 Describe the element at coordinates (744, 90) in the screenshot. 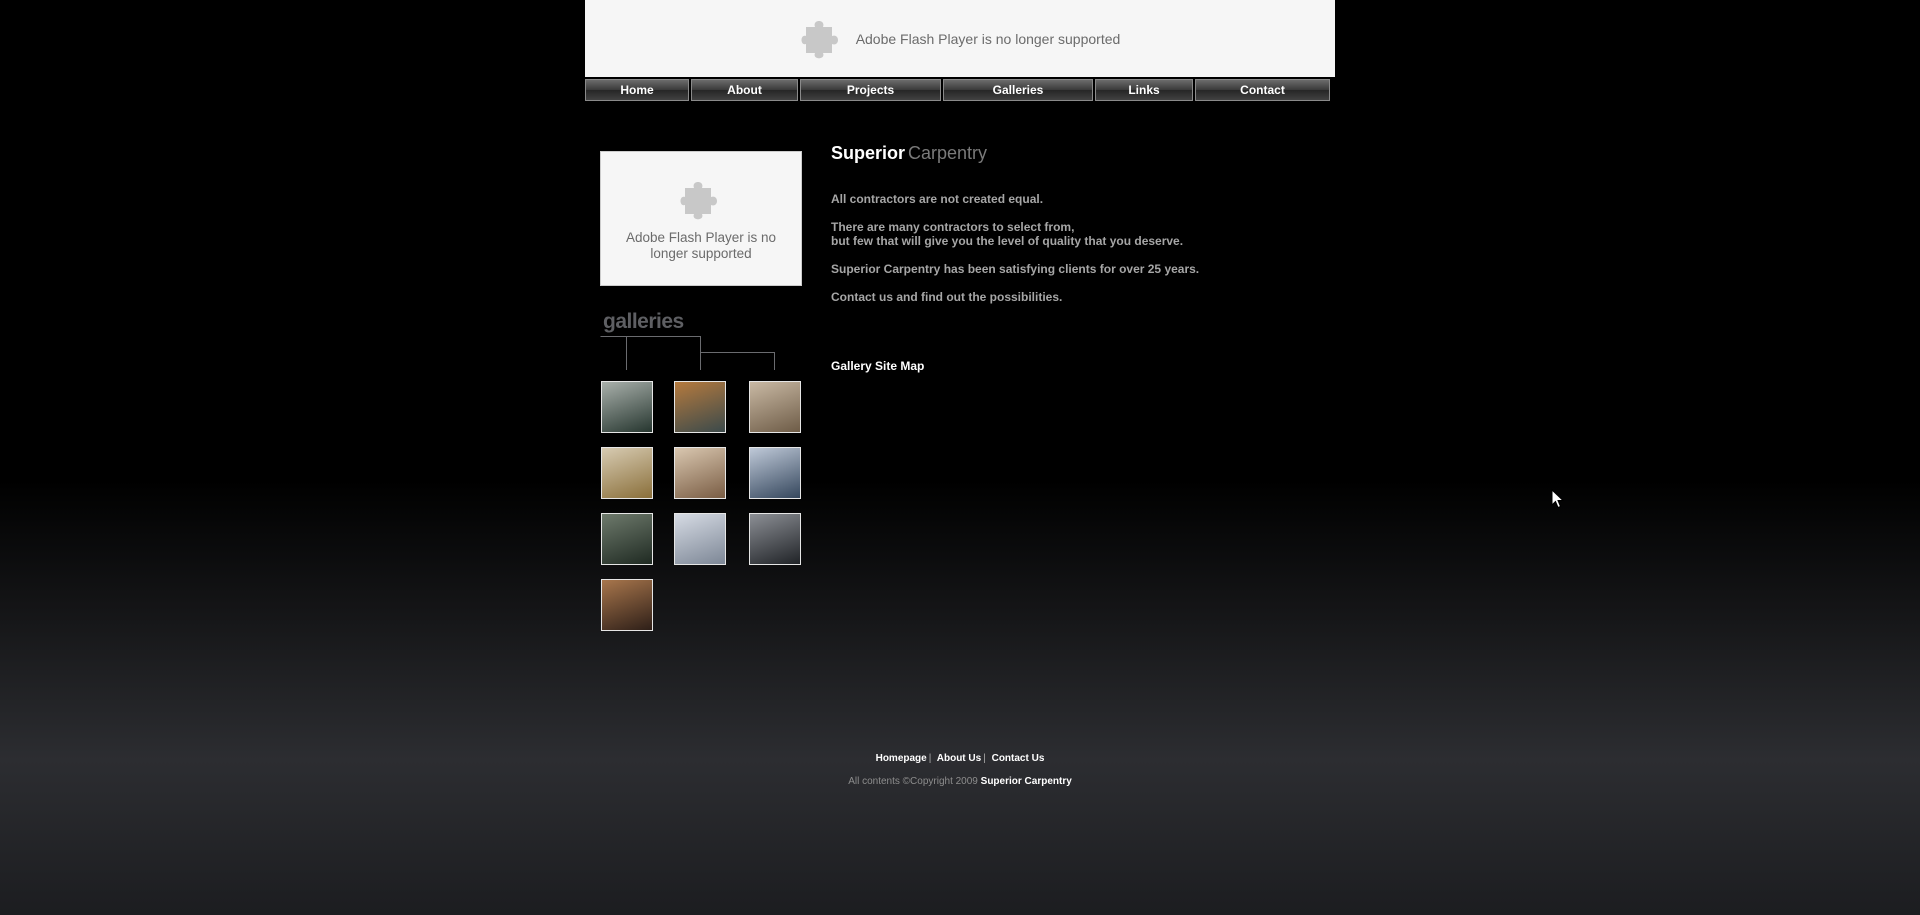

I see `nav-about: About` at that location.